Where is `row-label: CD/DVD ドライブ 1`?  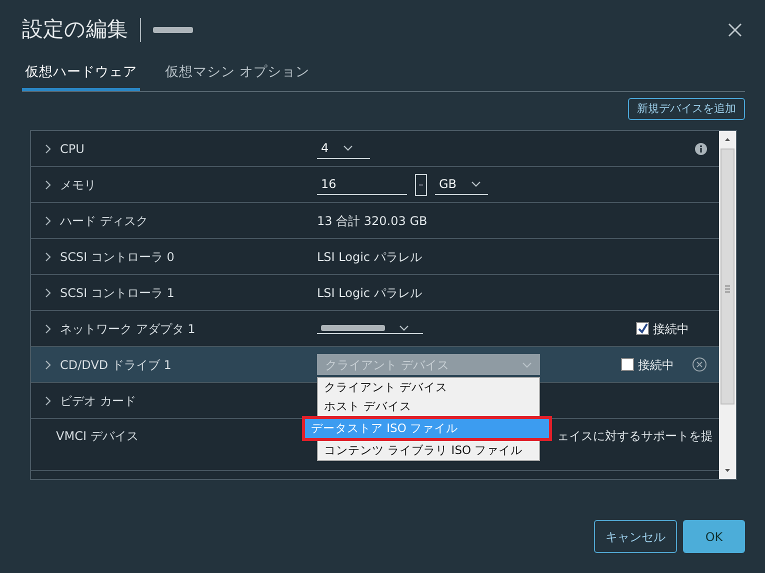
row-label: CD/DVD ドライブ 1 is located at coordinates (116, 365).